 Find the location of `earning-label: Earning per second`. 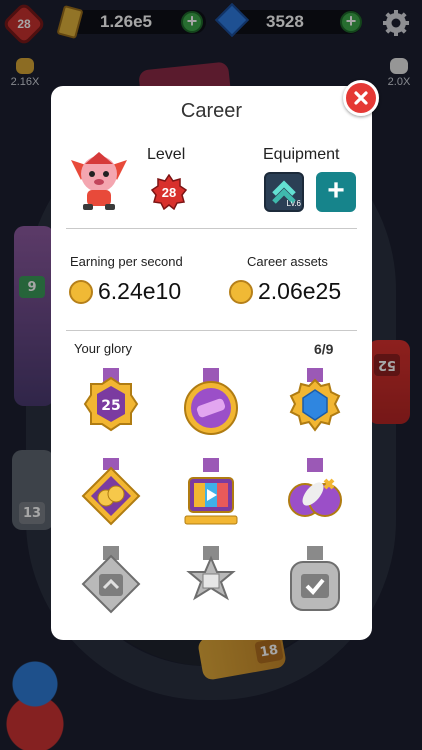

earning-label: Earning per second is located at coordinates (126, 261).